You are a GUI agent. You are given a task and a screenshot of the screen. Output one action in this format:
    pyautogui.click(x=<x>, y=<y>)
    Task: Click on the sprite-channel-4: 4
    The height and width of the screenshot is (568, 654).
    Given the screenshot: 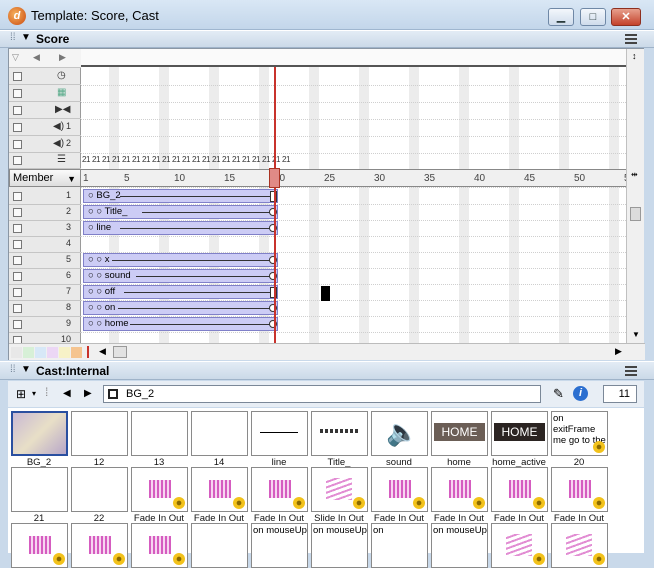 What is the action you would take?
    pyautogui.click(x=45, y=245)
    